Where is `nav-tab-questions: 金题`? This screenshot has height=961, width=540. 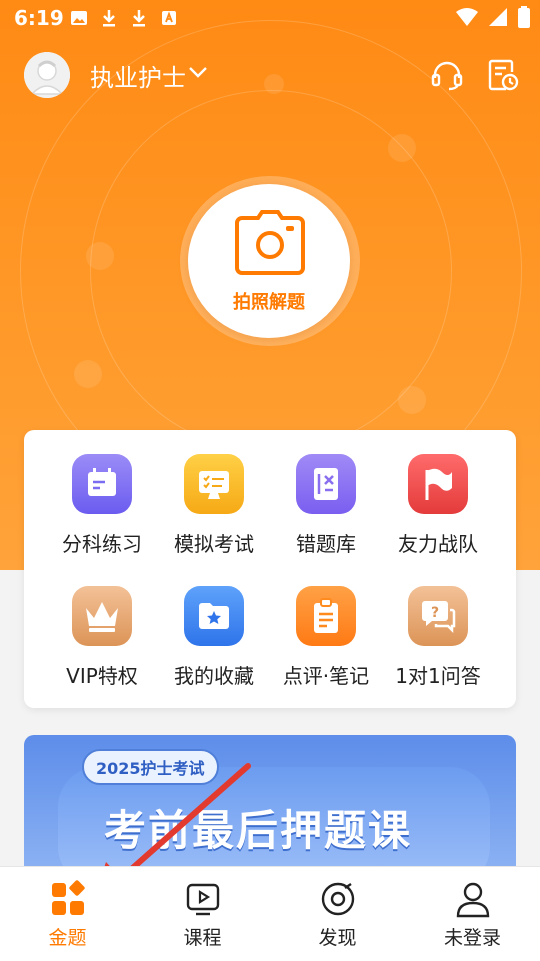 nav-tab-questions: 金题 is located at coordinates (67, 914).